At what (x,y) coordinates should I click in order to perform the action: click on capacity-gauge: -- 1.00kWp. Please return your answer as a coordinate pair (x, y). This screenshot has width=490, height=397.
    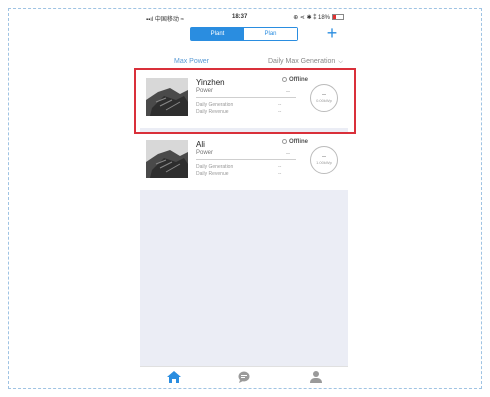
    Looking at the image, I should click on (324, 160).